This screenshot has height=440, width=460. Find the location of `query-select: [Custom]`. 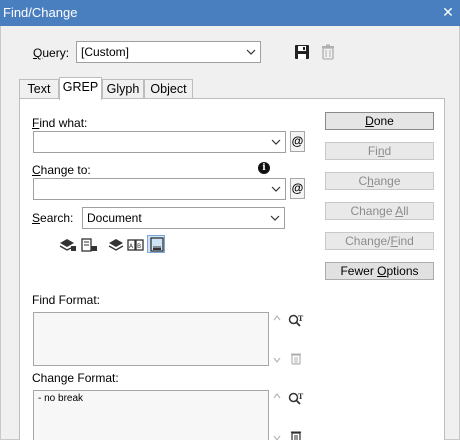

query-select: [Custom] is located at coordinates (168, 52).